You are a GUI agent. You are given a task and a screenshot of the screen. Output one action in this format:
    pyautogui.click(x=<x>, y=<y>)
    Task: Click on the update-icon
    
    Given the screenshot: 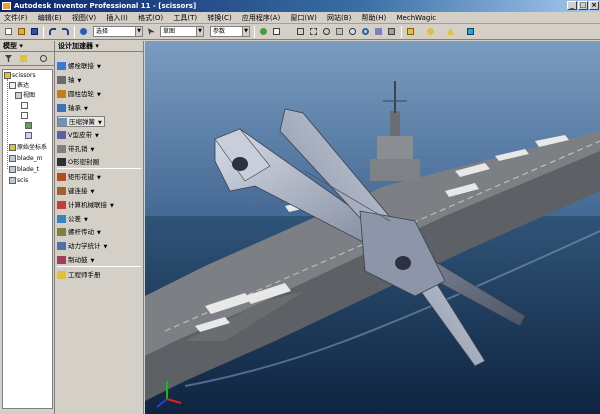 What is the action you would take?
    pyautogui.click(x=263, y=31)
    